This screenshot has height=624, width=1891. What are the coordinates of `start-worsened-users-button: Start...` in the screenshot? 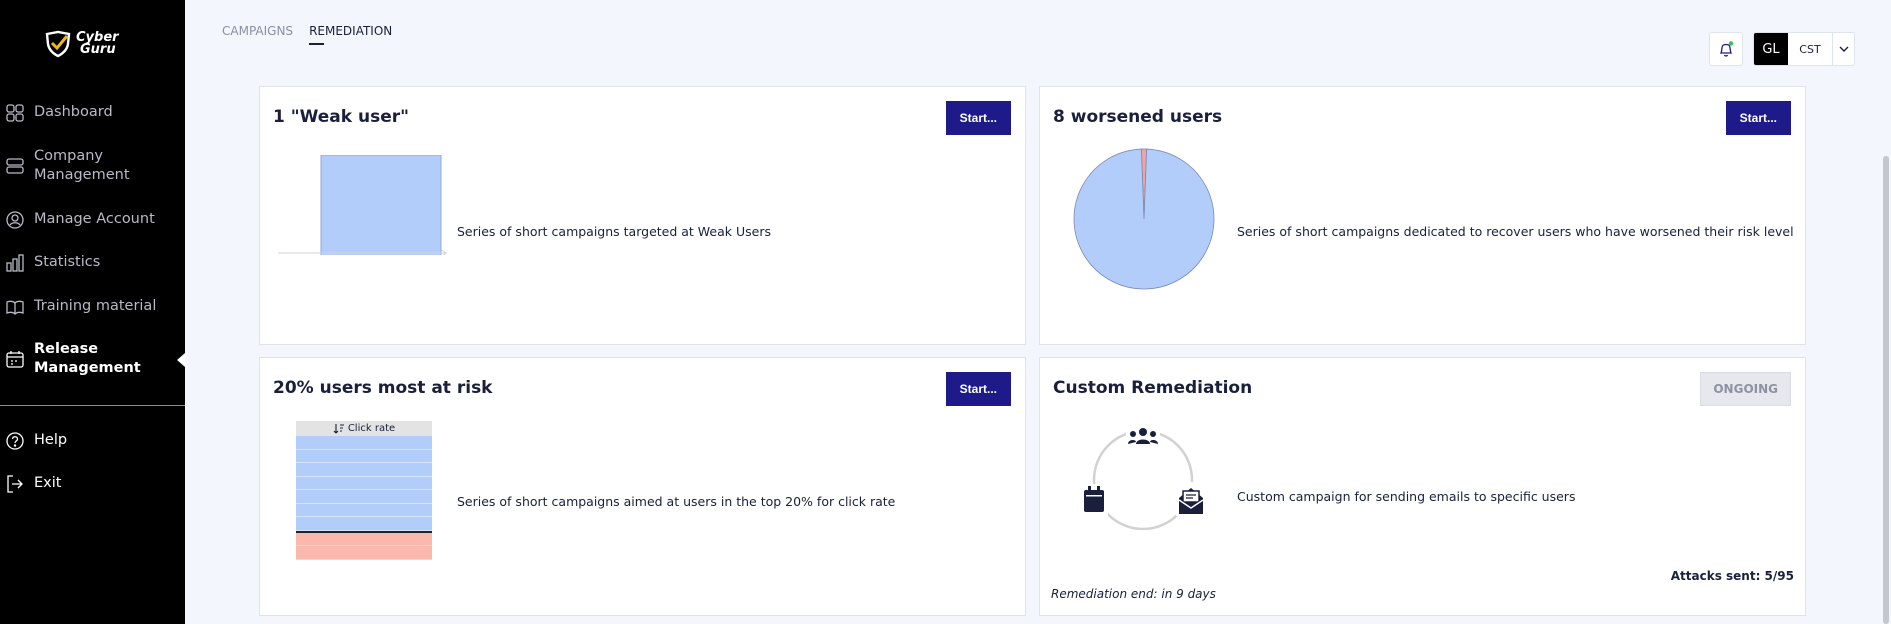 It's located at (1758, 118).